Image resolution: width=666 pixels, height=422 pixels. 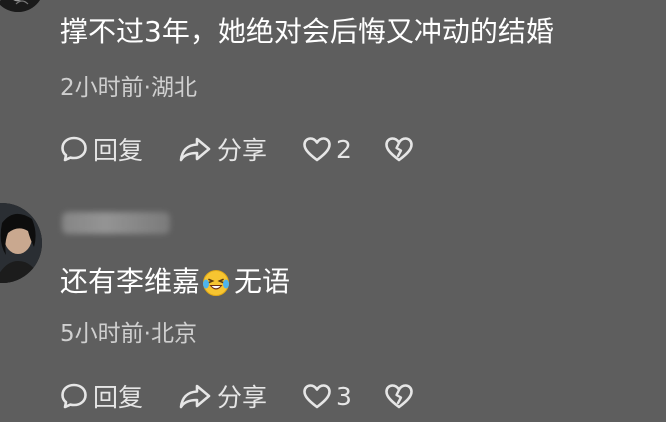 I want to click on comment-meta: 2小时前·湖北, so click(x=128, y=88).